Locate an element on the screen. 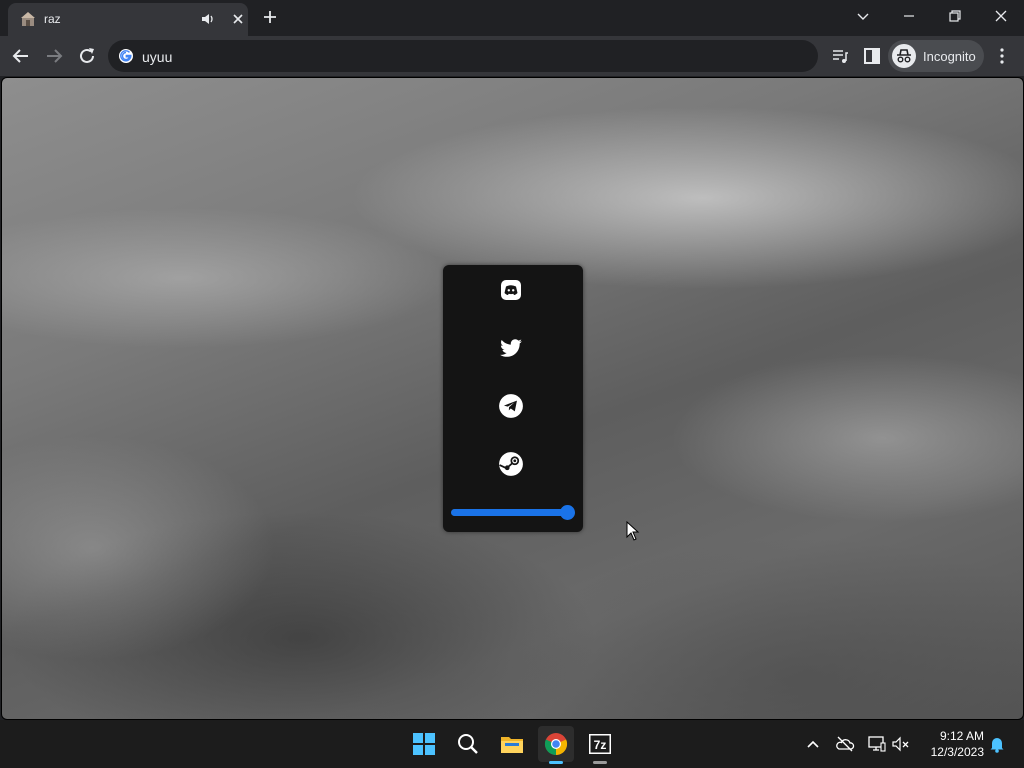 This screenshot has height=768, width=1024. close-tab-icon is located at coordinates (238, 19).